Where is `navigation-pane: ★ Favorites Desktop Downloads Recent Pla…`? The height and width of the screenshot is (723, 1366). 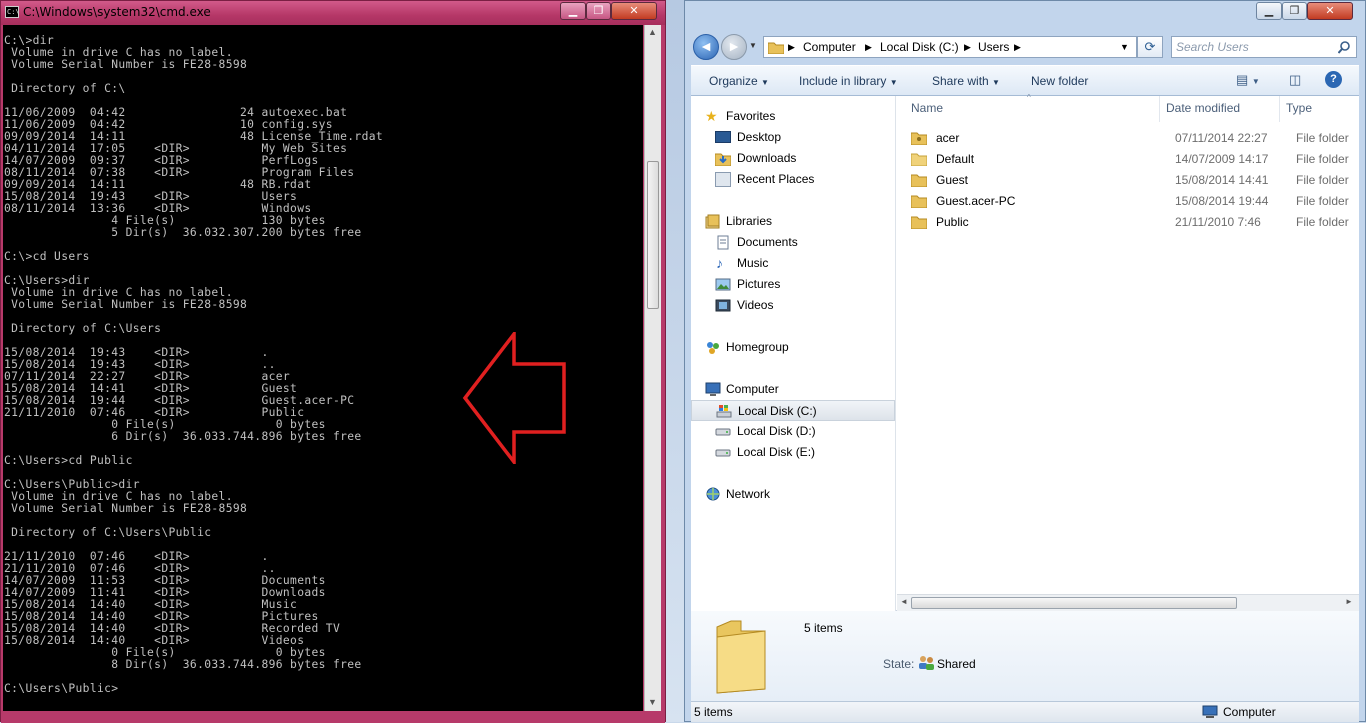
navigation-pane: ★ Favorites Desktop Downloads Recent Pla… is located at coordinates (793, 353).